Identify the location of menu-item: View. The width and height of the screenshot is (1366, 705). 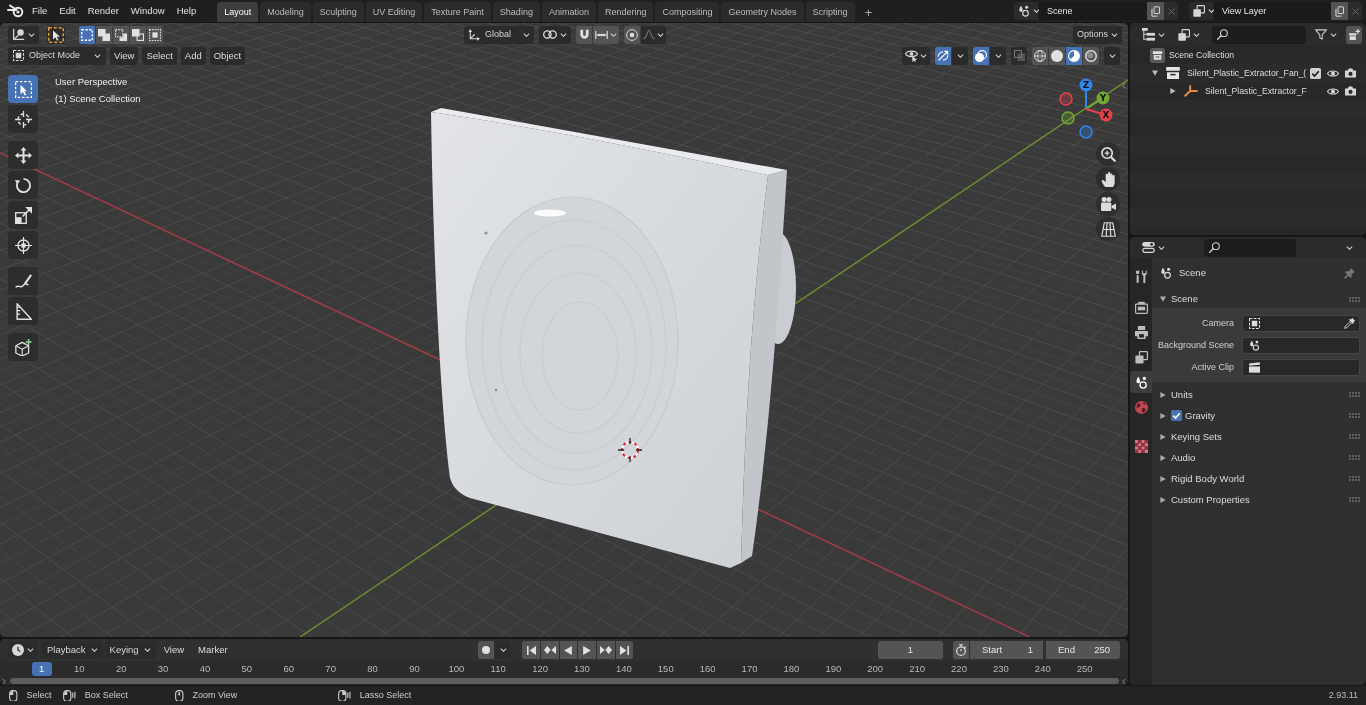
(174, 650).